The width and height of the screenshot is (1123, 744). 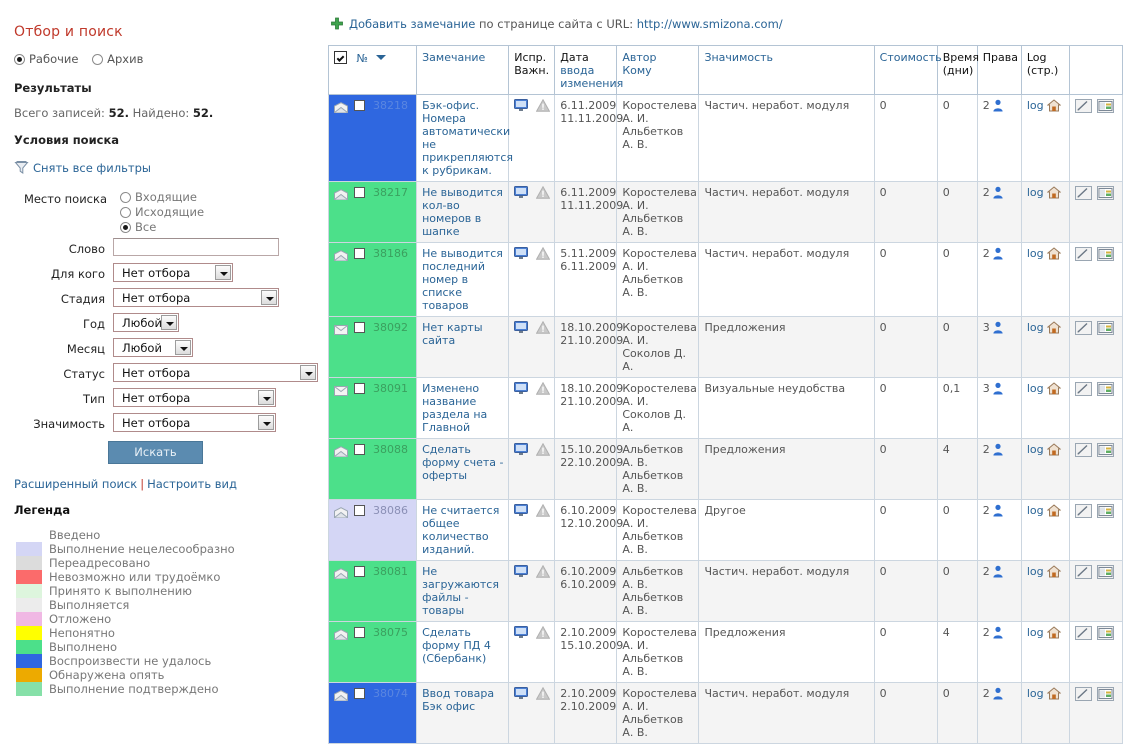 I want to click on row-id-cell: 38075, so click(x=372, y=652).